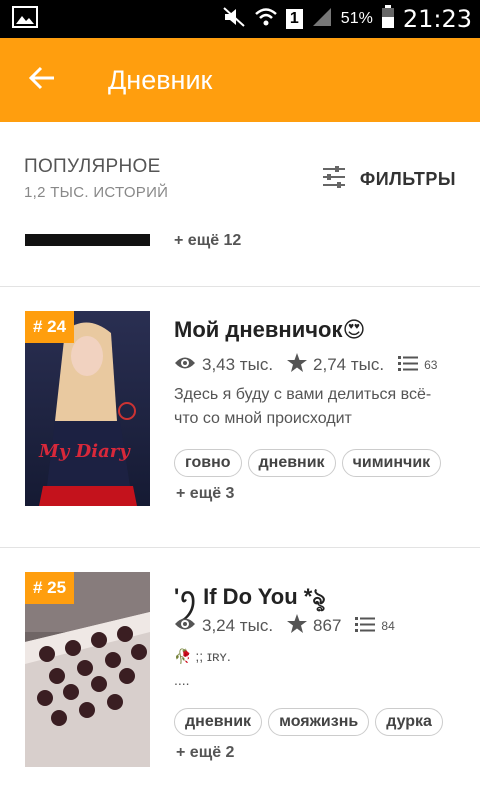  What do you see at coordinates (284, 626) in the screenshot?
I see `story-stats: 3,24 тыс. 867 84` at bounding box center [284, 626].